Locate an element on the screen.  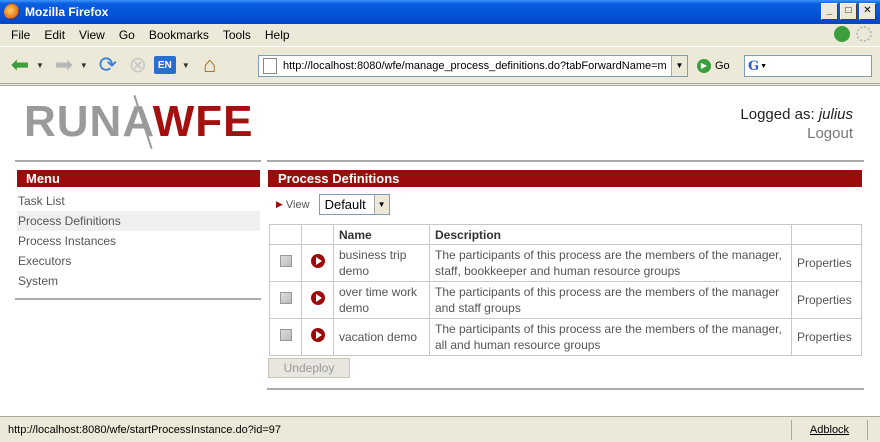
search-box: G ▼ is located at coordinates (808, 66).